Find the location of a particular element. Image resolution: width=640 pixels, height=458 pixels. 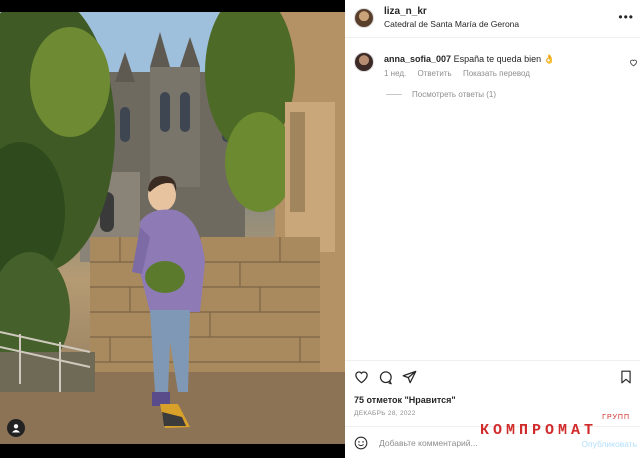

user-tag-icon is located at coordinates (16, 428).